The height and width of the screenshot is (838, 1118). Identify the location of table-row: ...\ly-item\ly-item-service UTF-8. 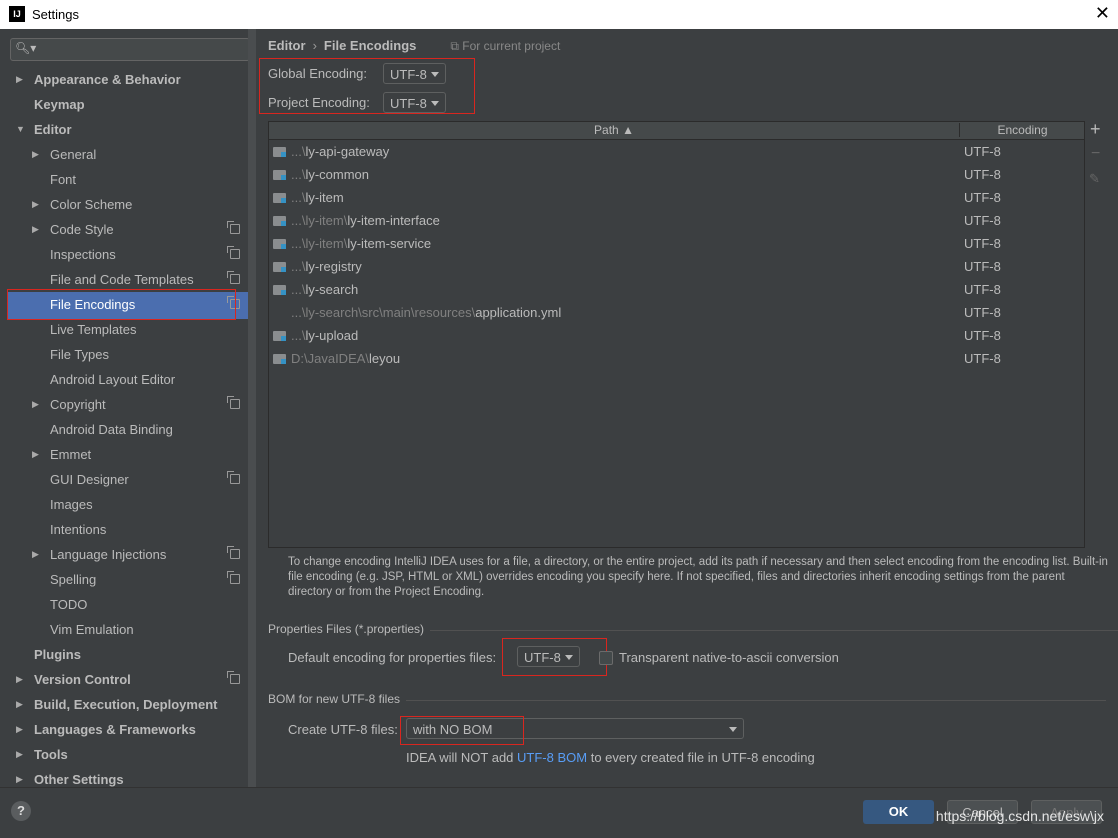
(676, 243).